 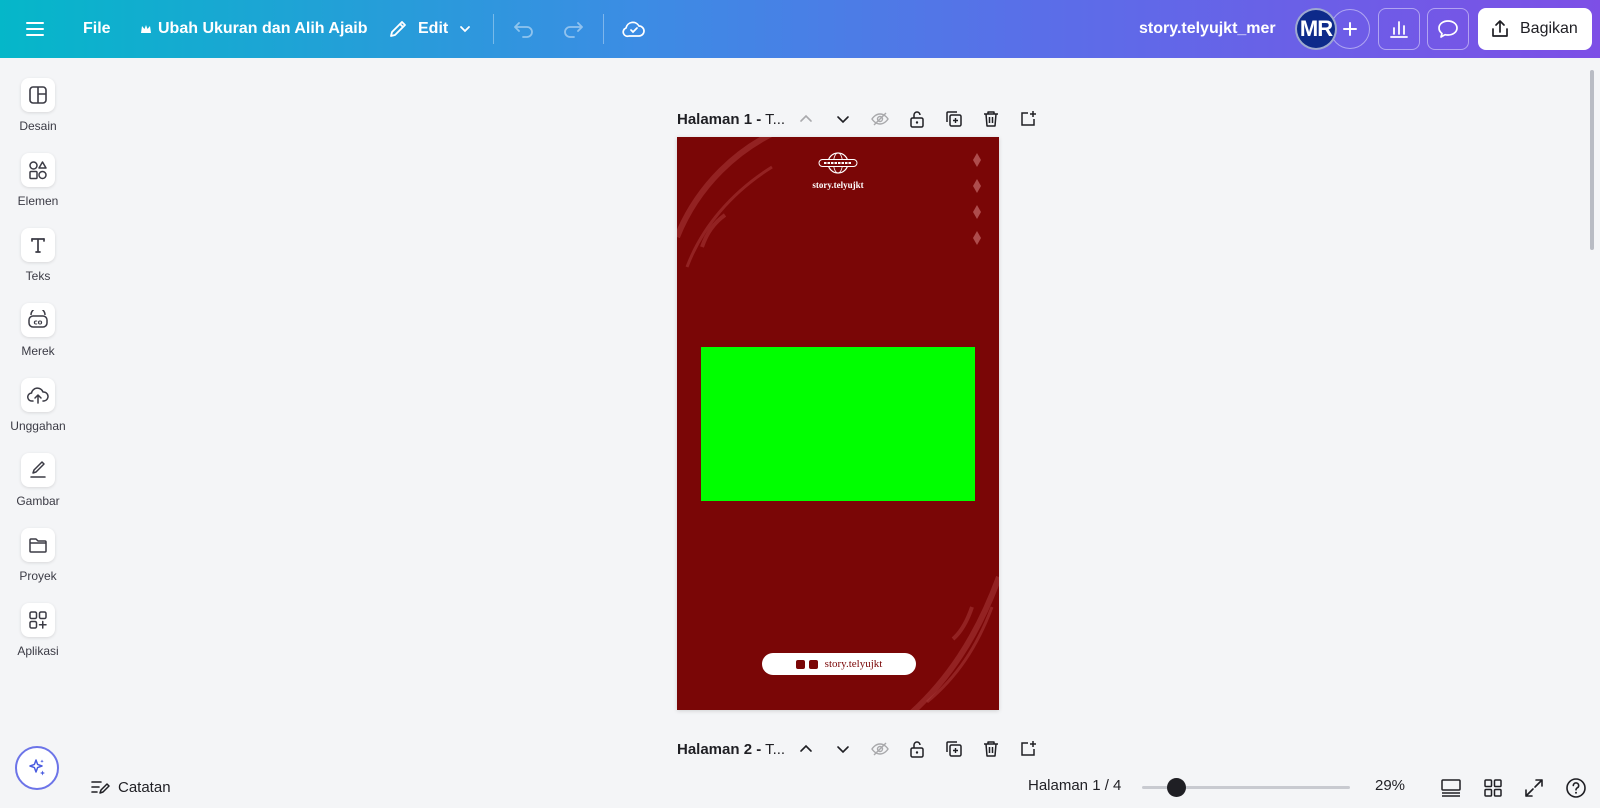 I want to click on cloud-check-icon, so click(x=633, y=29).